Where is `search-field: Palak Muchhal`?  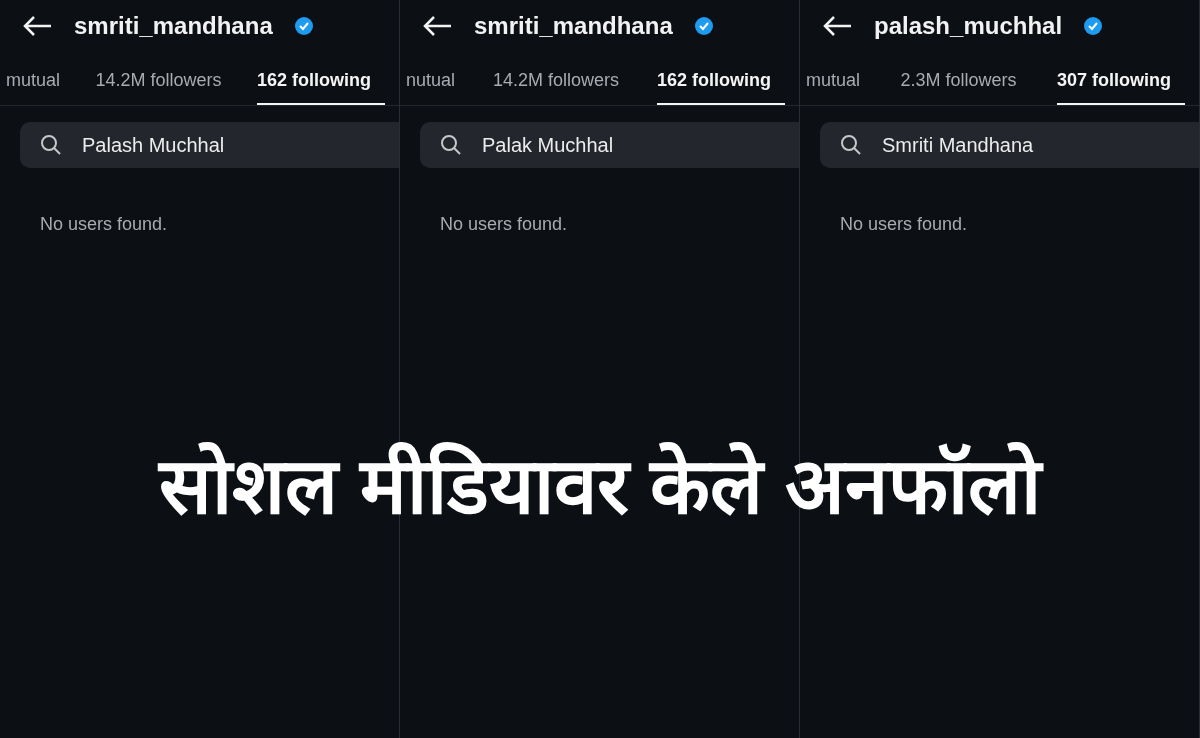
search-field: Palak Muchhal is located at coordinates (609, 145).